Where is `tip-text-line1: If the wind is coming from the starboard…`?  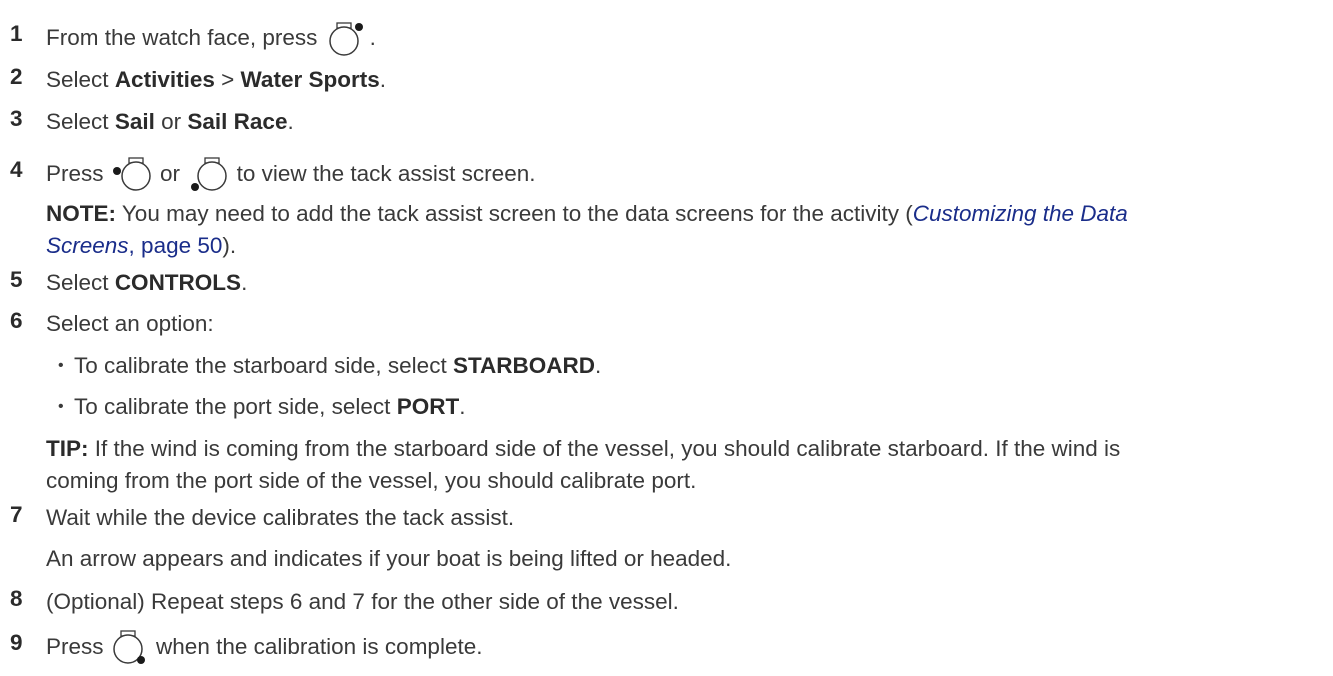
tip-text-line1: If the wind is coming from the starboard… is located at coordinates (607, 448).